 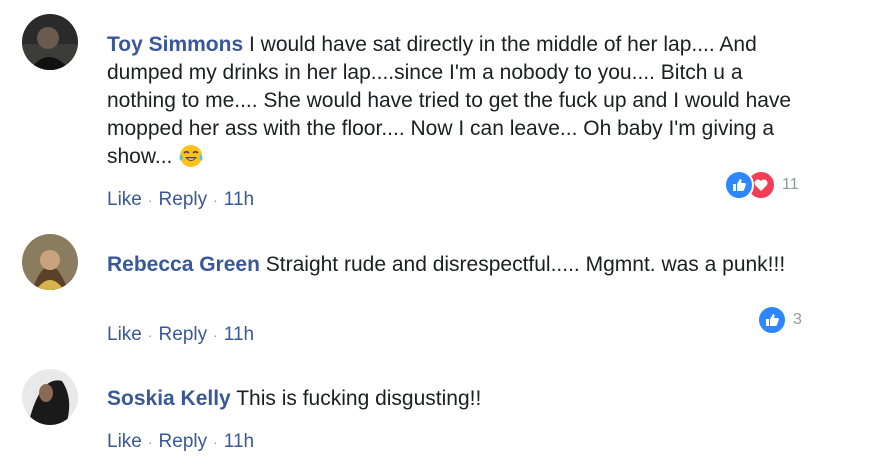 I want to click on reactions-summary: 3, so click(x=779, y=320).